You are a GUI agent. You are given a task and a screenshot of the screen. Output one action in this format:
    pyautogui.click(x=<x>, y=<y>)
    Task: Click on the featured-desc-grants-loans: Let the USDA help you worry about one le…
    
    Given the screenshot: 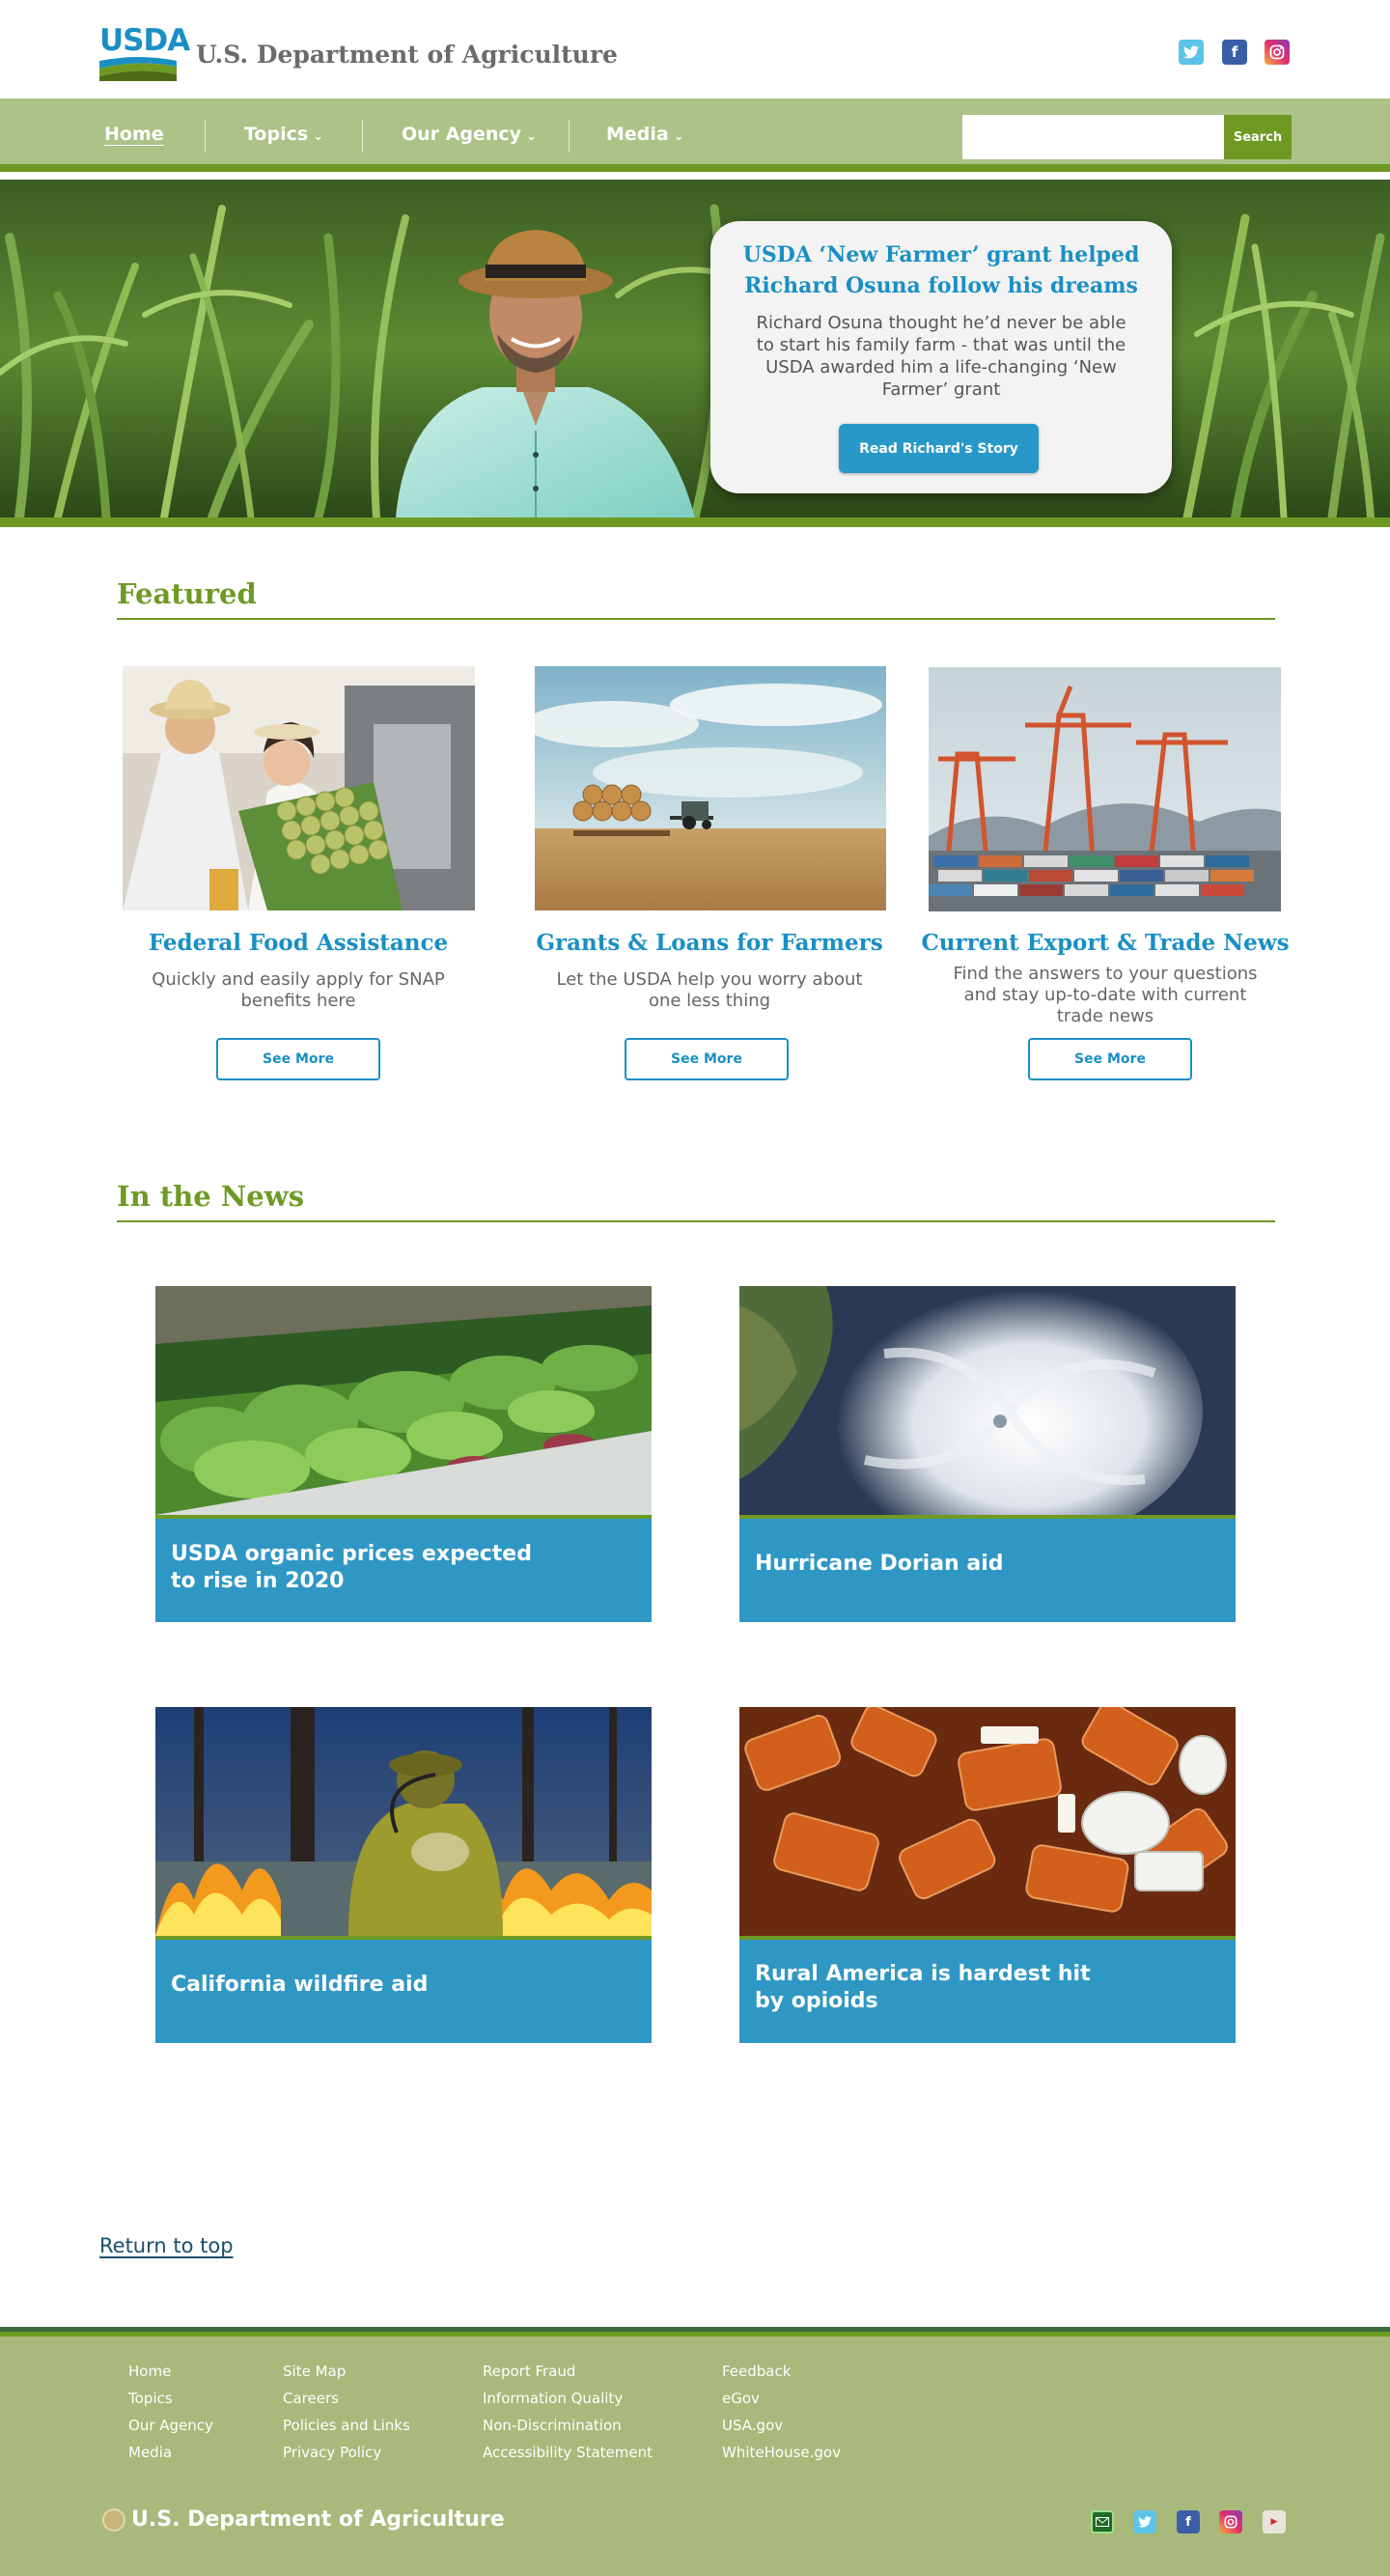 What is the action you would take?
    pyautogui.click(x=709, y=990)
    